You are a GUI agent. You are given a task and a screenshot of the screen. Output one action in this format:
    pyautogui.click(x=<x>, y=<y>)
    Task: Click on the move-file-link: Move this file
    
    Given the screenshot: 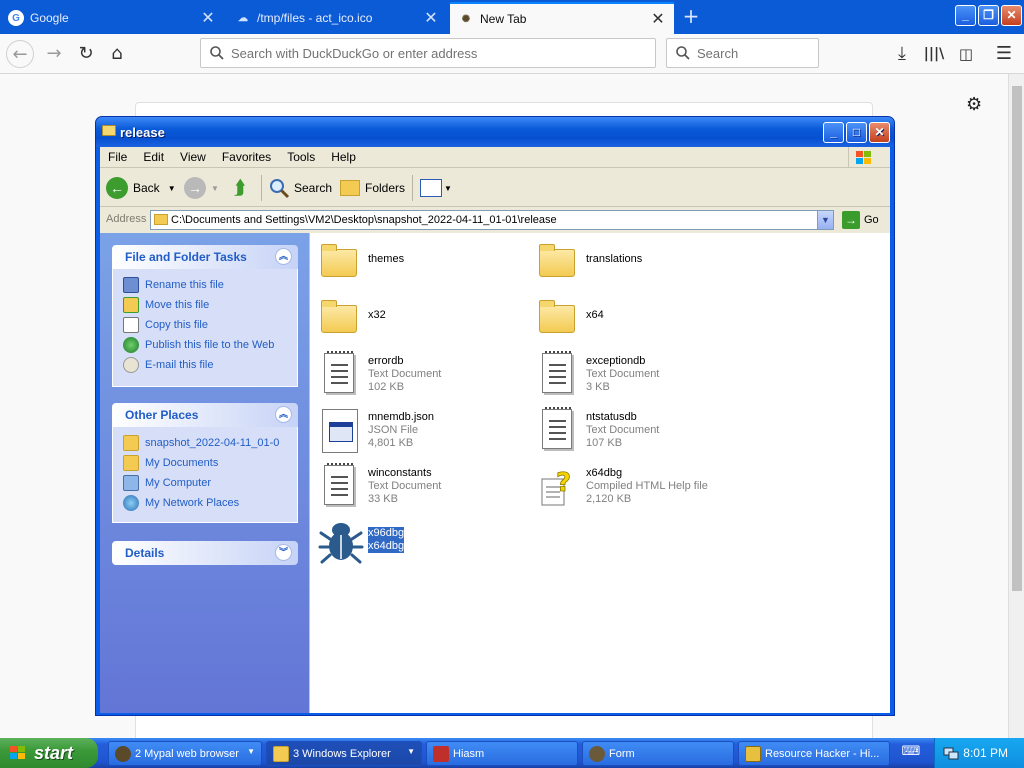 What is the action you would take?
    pyautogui.click(x=210, y=305)
    